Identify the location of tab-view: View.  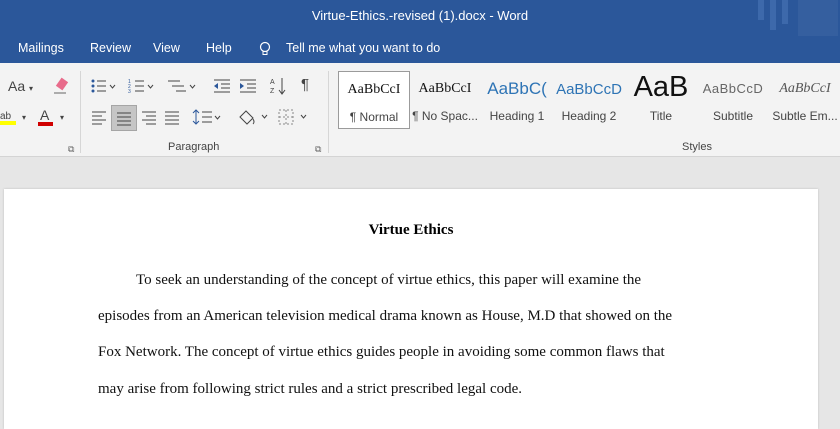
(166, 48).